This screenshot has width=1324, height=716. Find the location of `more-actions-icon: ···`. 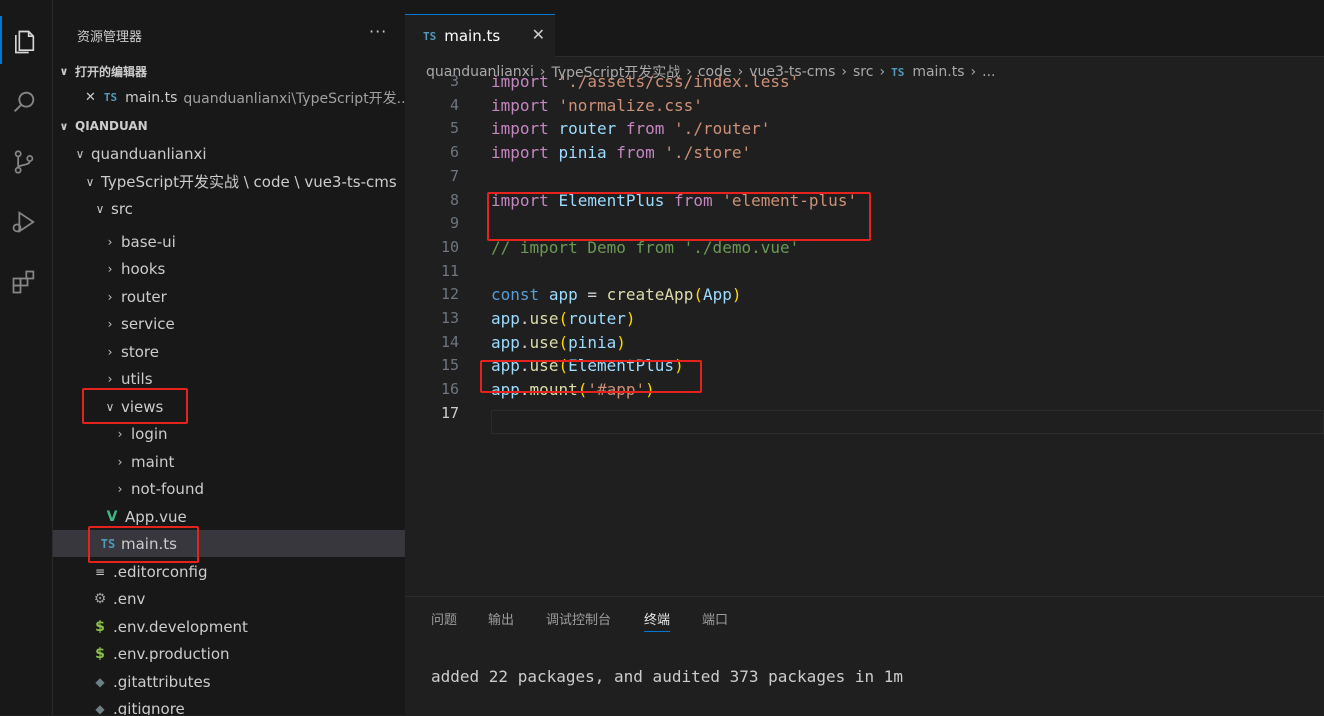

more-actions-icon: ··· is located at coordinates (378, 31).